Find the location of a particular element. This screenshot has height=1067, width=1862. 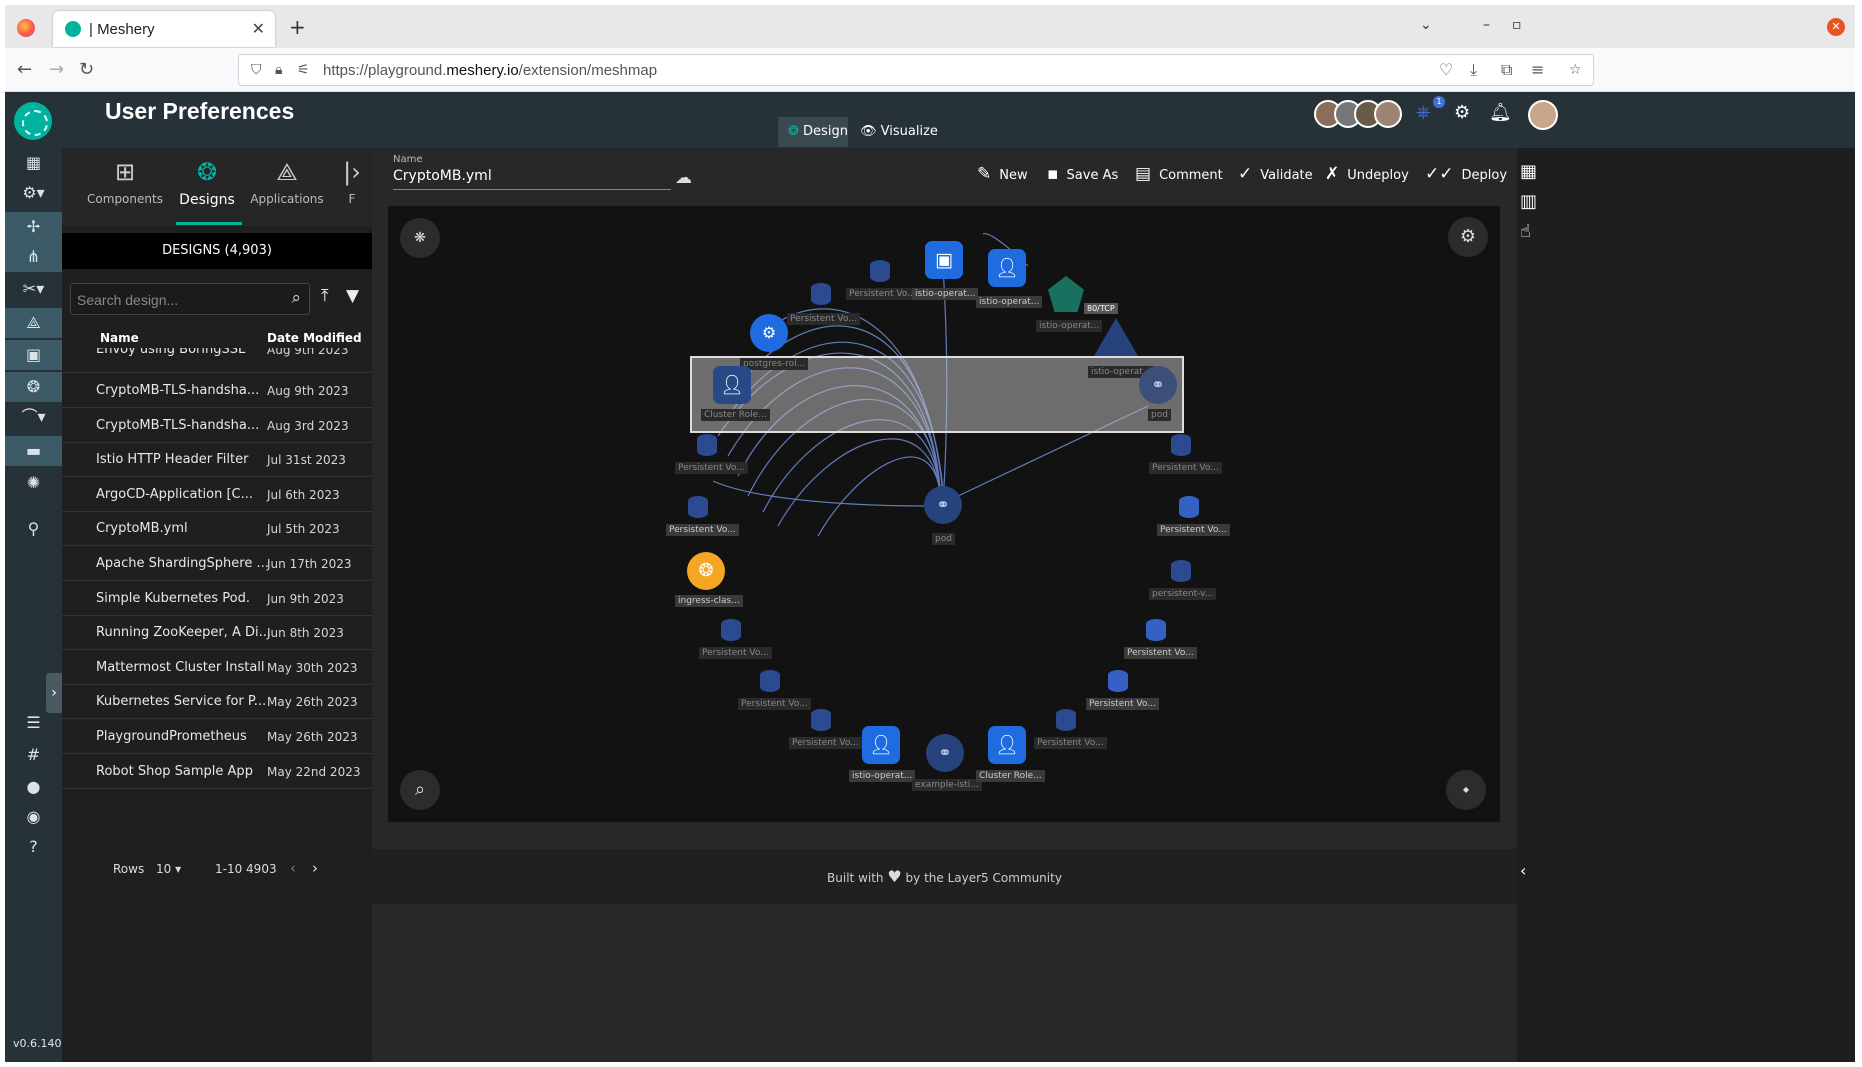

designs-icon: ❂ is located at coordinates (33, 387).